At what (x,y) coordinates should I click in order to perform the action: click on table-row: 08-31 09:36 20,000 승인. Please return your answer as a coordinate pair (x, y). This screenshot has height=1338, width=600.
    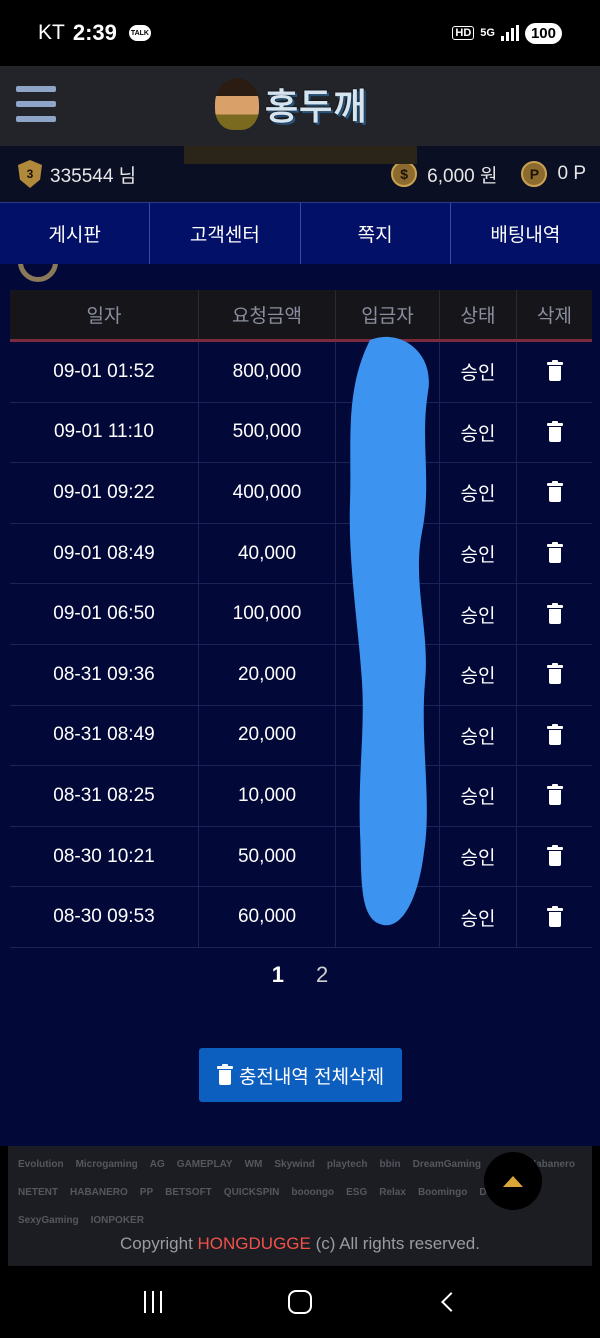
    Looking at the image, I should click on (301, 675).